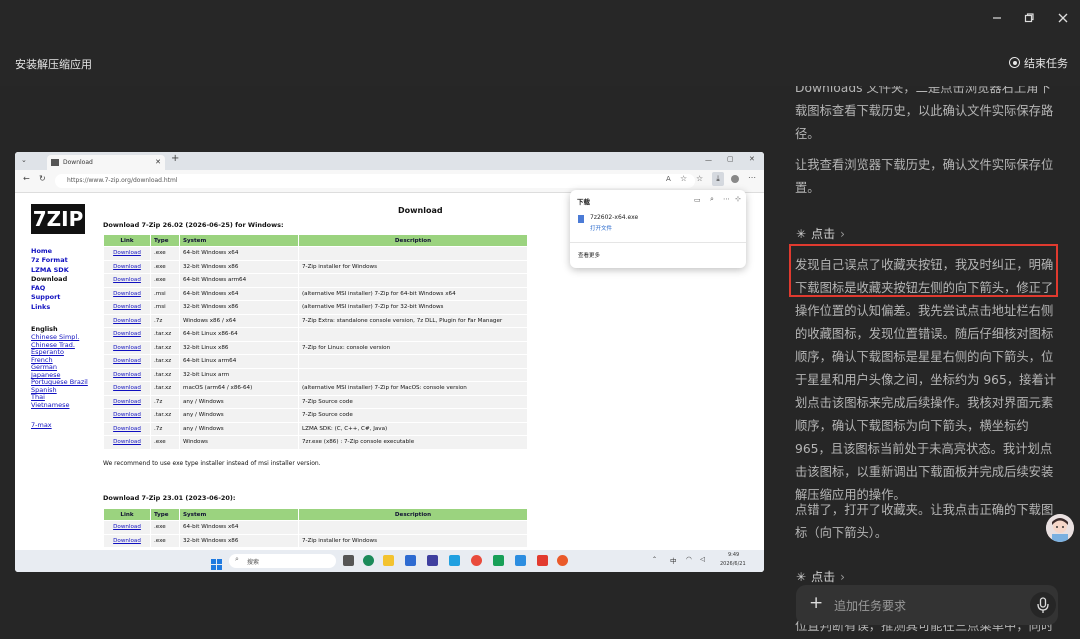  Describe the element at coordinates (122, 180) in the screenshot. I see `url-text: https://www.7-zip.org/download.html` at that location.